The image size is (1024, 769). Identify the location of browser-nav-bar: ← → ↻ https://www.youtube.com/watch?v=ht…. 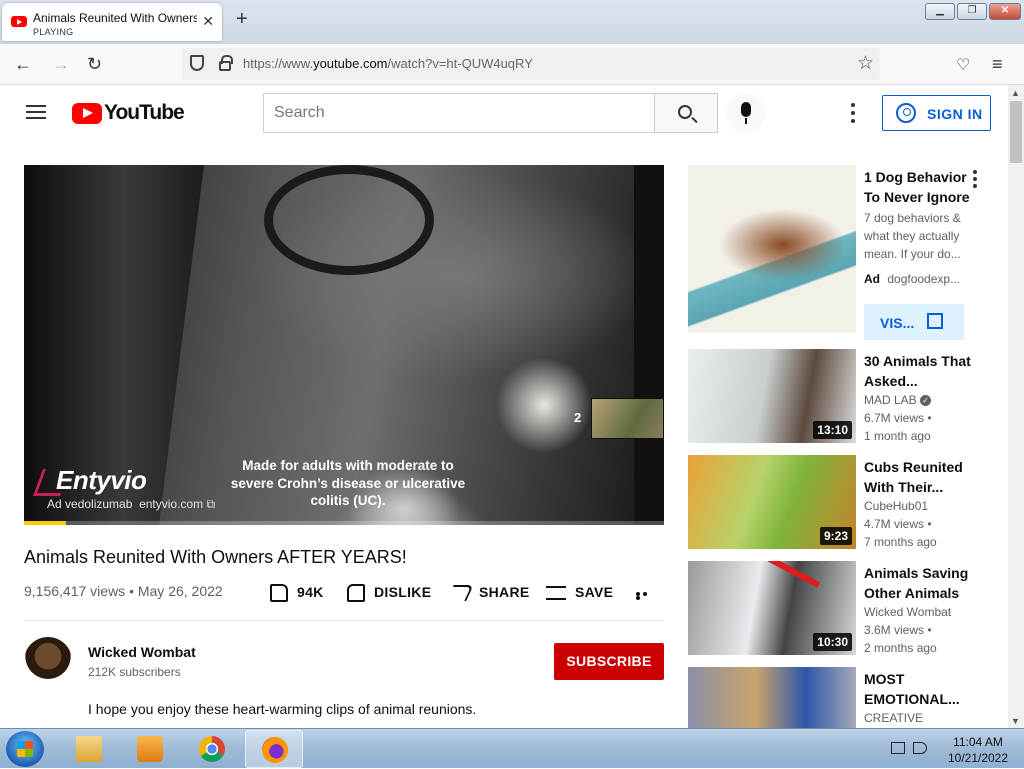
(512, 64).